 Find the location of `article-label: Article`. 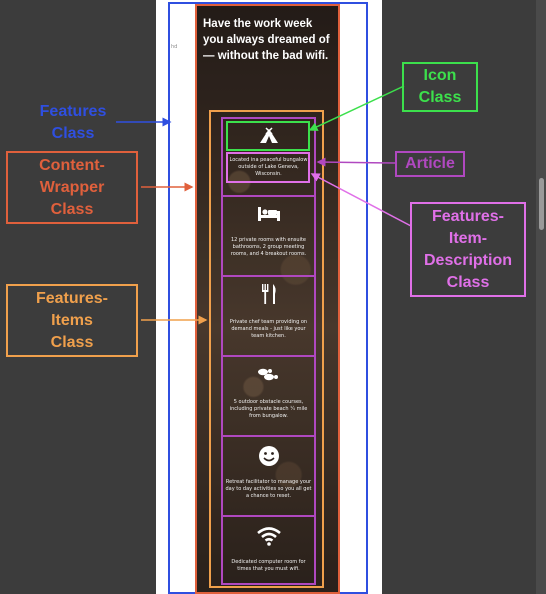

article-label: Article is located at coordinates (430, 164).